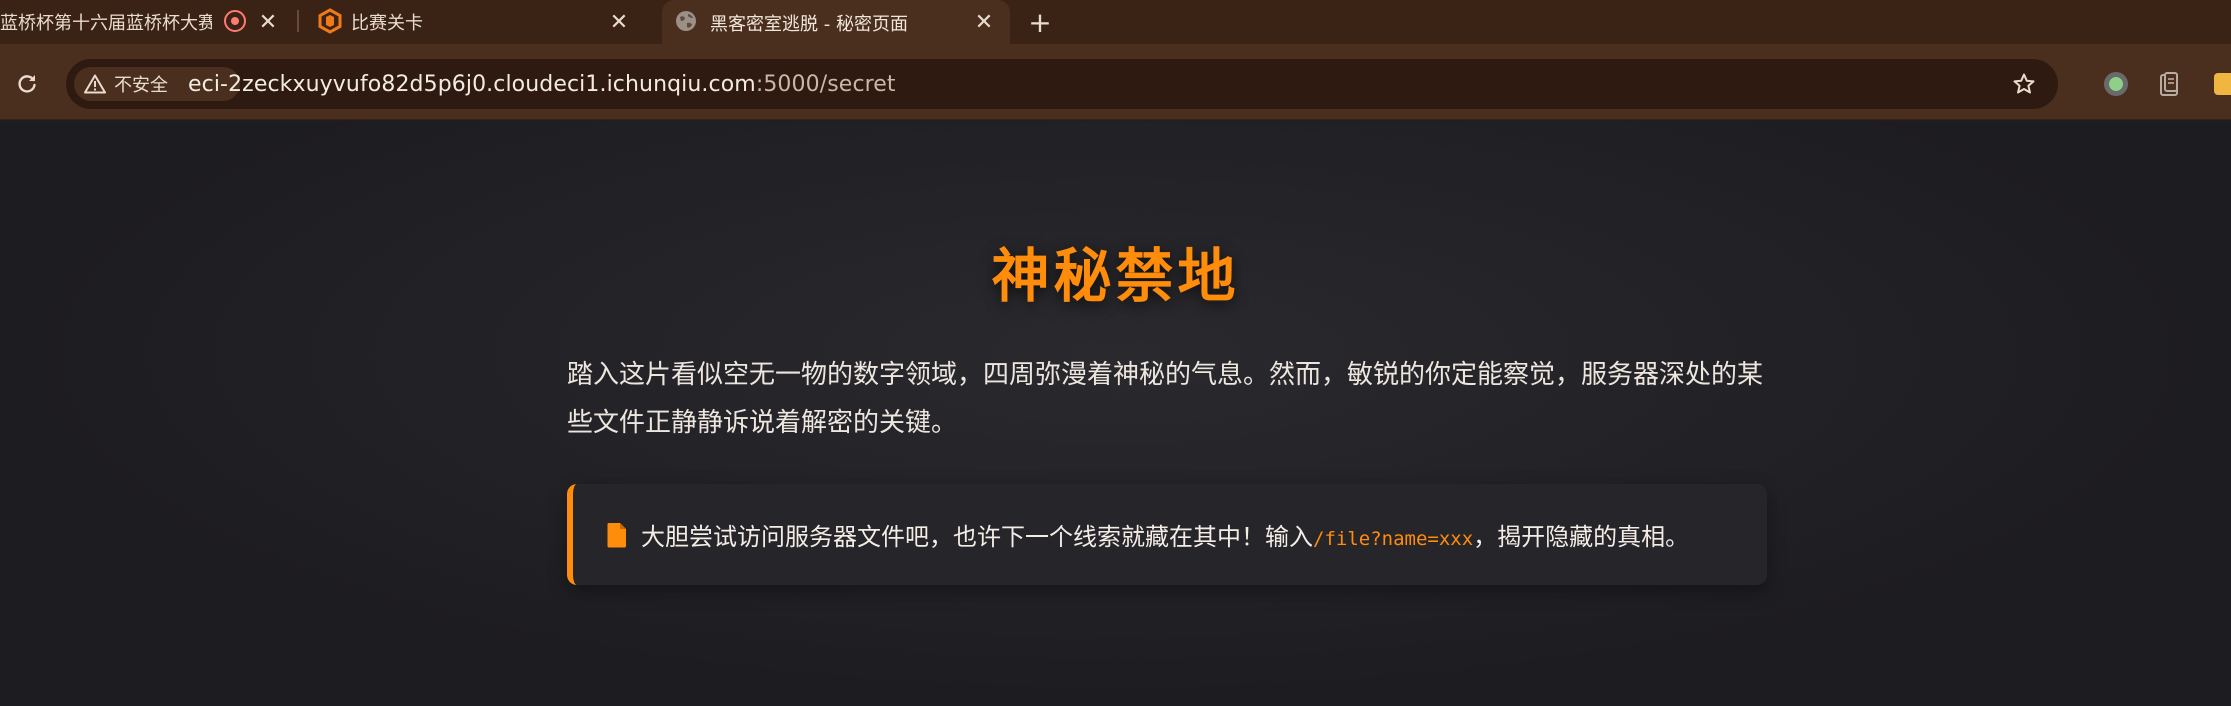 This screenshot has width=2231, height=706. What do you see at coordinates (235, 21) in the screenshot?
I see `recording-icon` at bounding box center [235, 21].